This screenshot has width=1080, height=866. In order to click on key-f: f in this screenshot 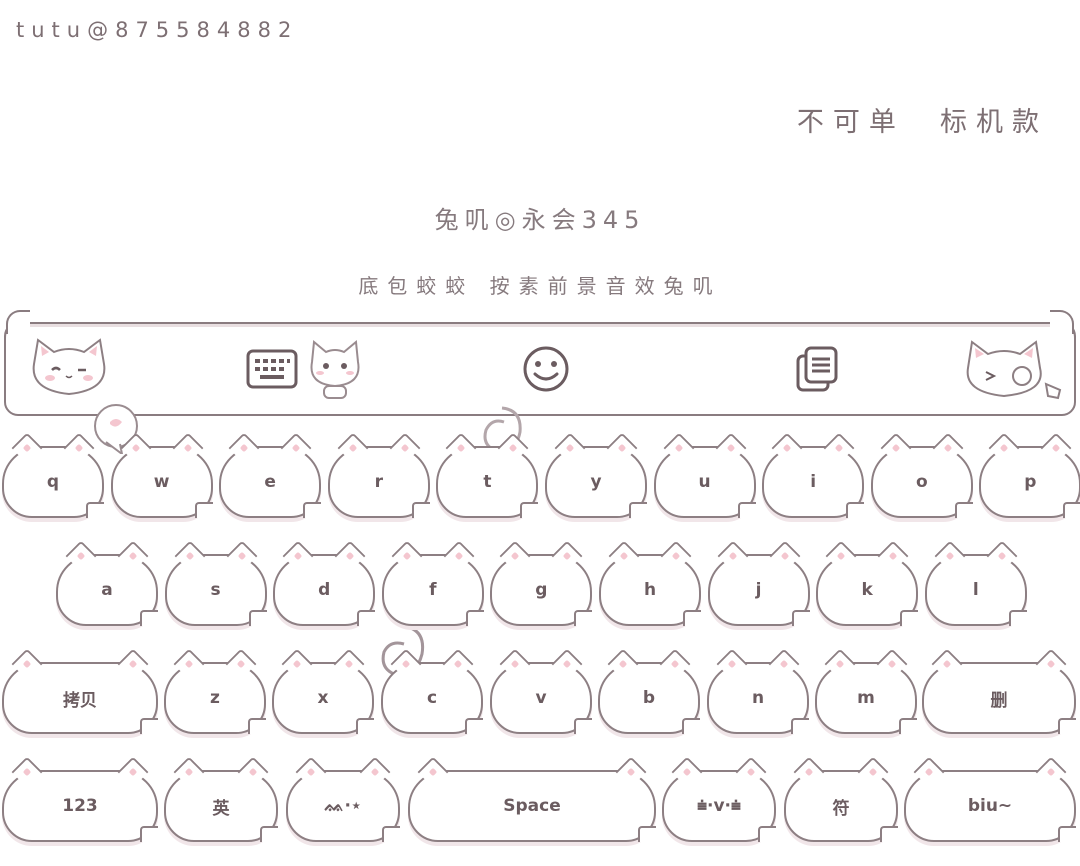, I will do `click(432, 583)`.